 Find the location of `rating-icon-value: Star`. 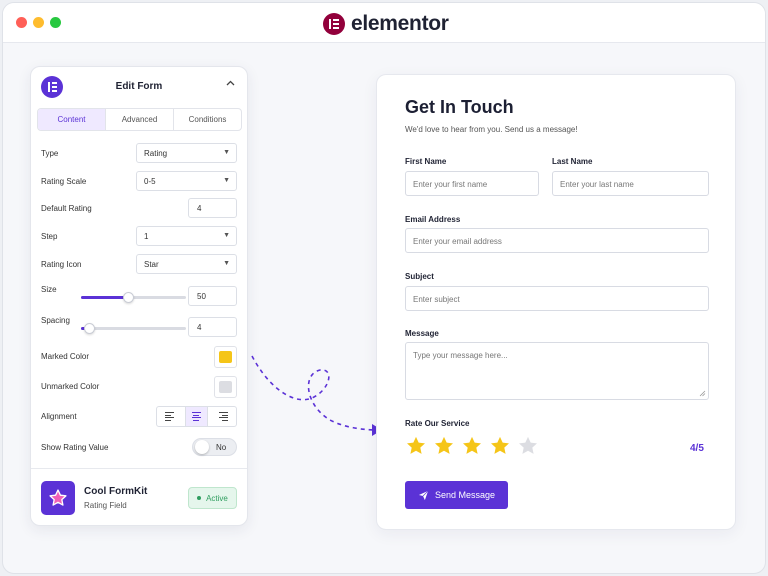

rating-icon-value: Star is located at coordinates (151, 264).